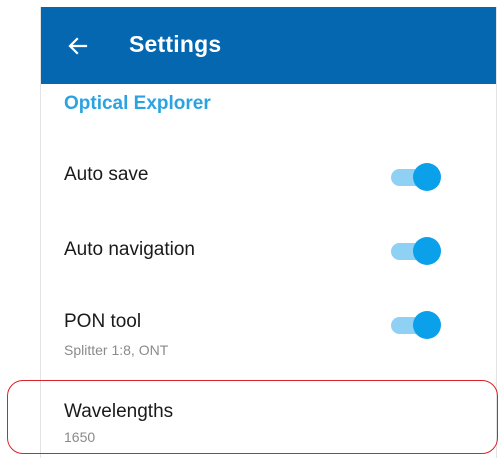  What do you see at coordinates (129, 249) in the screenshot?
I see `auto-navigation-label: Auto navigation` at bounding box center [129, 249].